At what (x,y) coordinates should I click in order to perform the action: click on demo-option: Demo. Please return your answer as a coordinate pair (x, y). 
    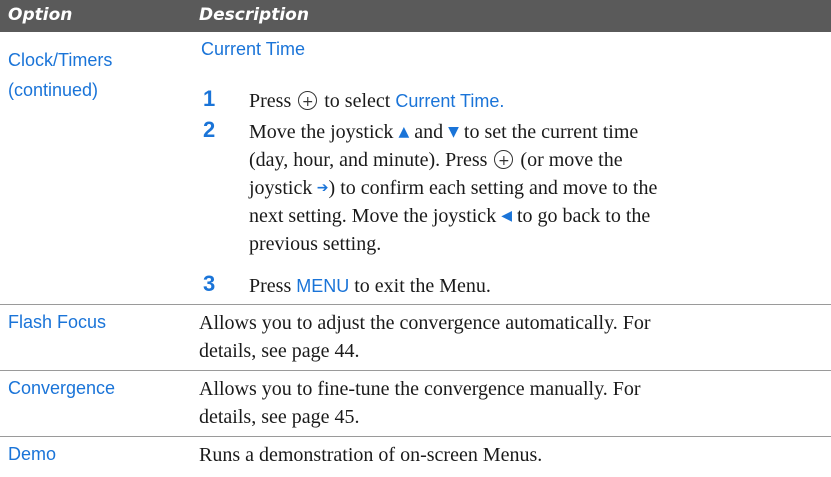
    Looking at the image, I should click on (32, 454).